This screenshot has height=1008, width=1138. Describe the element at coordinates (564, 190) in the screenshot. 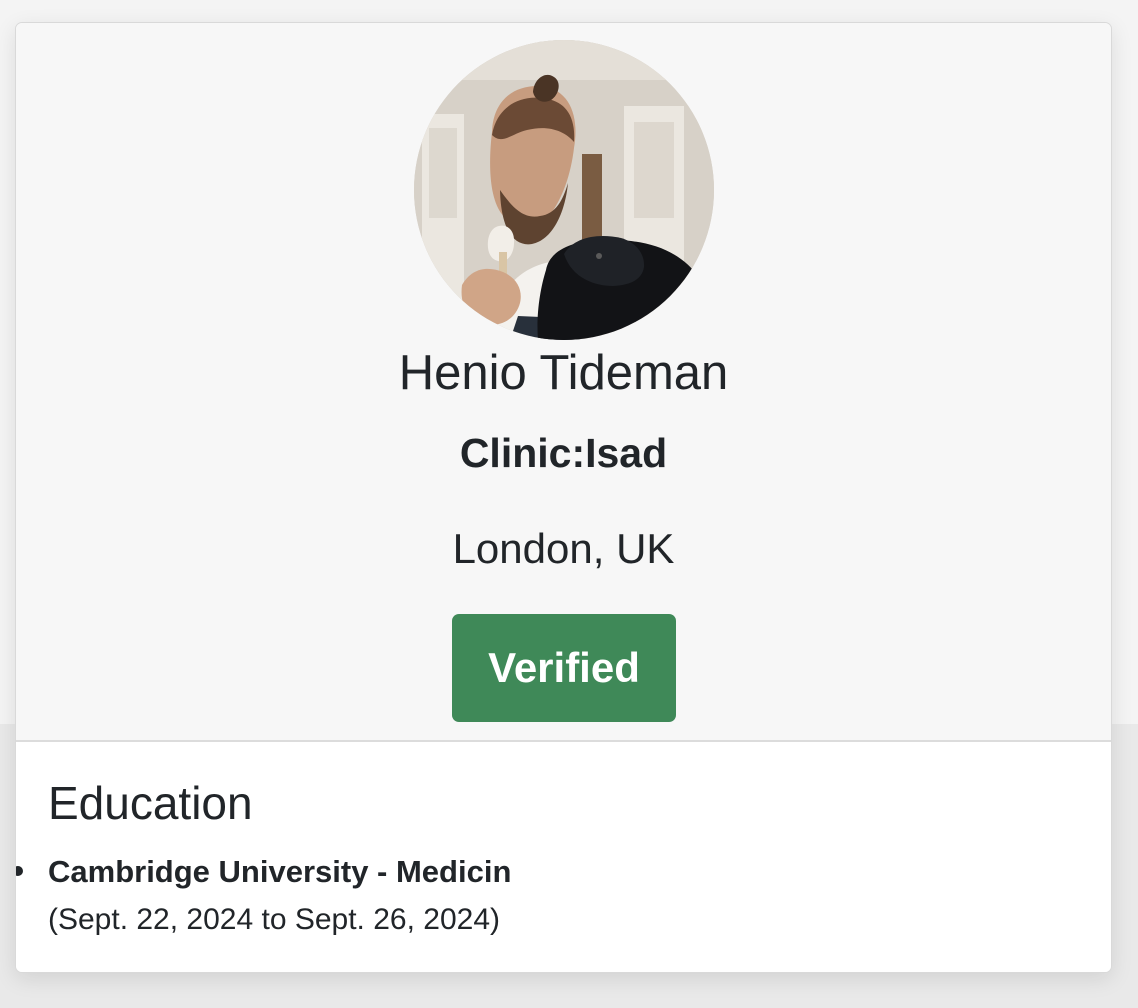

I see `avatar` at that location.